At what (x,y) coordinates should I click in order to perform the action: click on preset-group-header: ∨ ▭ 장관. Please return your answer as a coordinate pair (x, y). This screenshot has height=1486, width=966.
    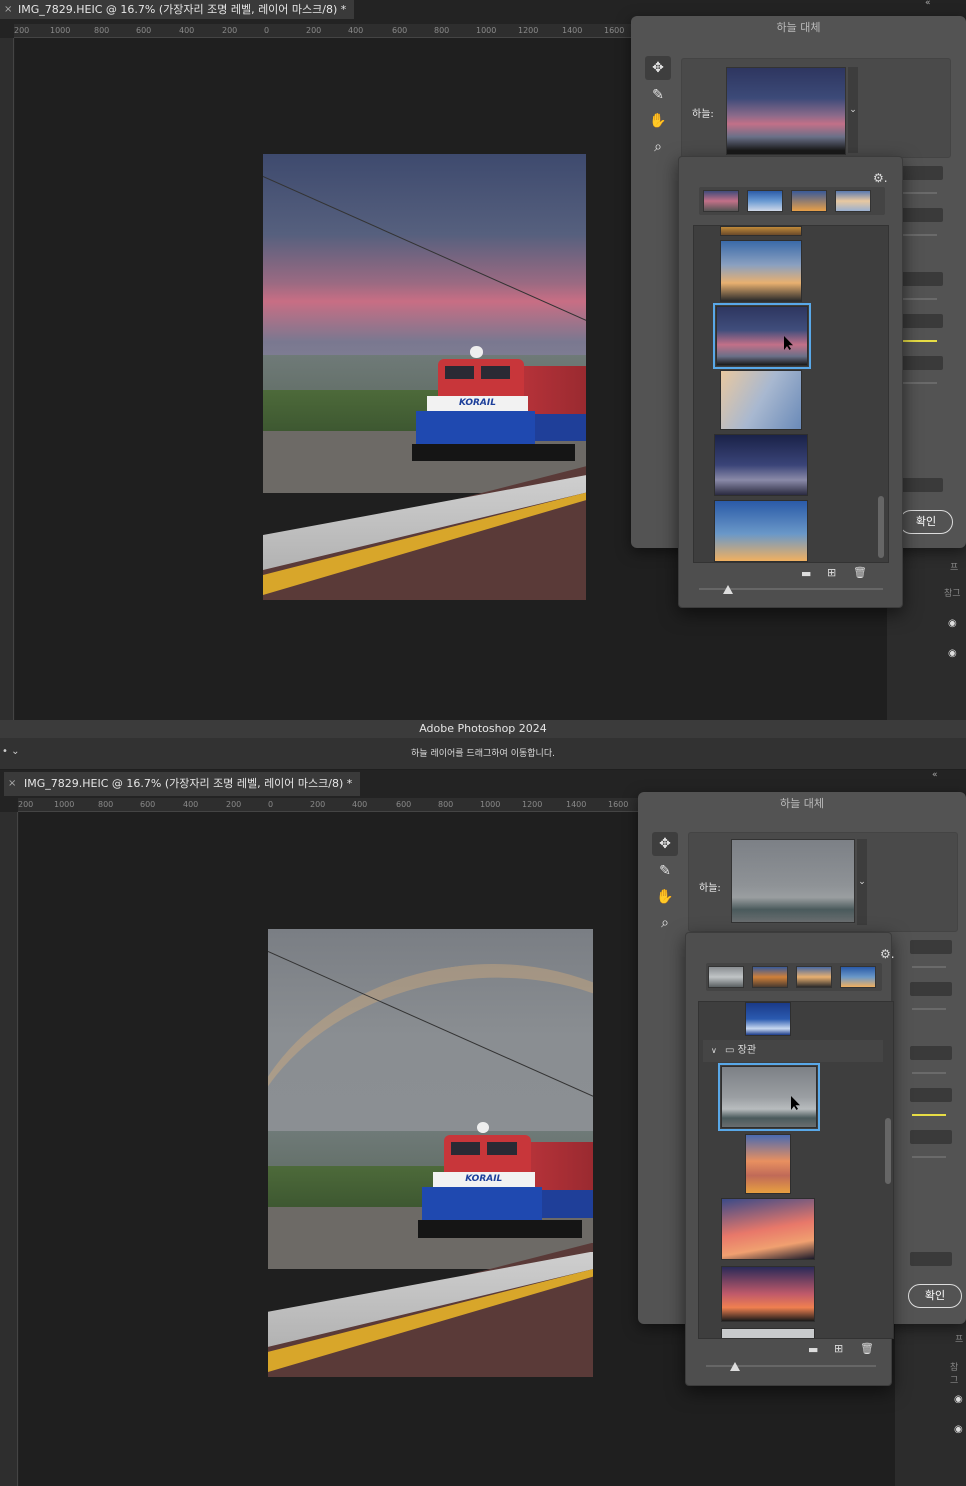
    Looking at the image, I should click on (793, 1051).